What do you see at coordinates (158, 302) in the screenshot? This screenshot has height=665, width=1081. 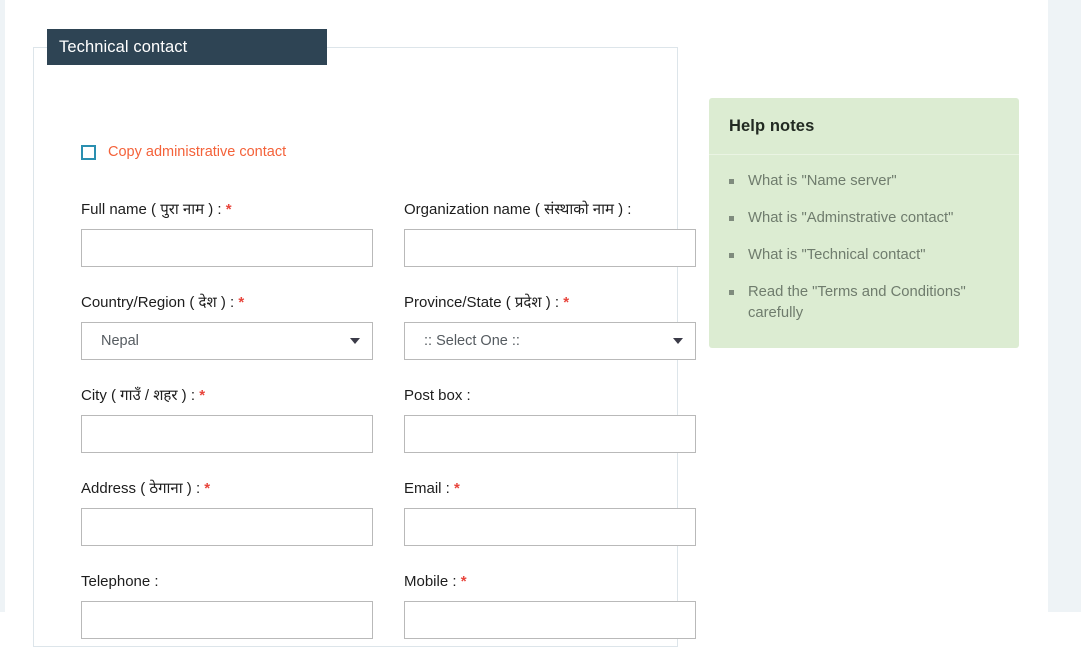 I see `label-text: Country/Region ( देश ) :` at bounding box center [158, 302].